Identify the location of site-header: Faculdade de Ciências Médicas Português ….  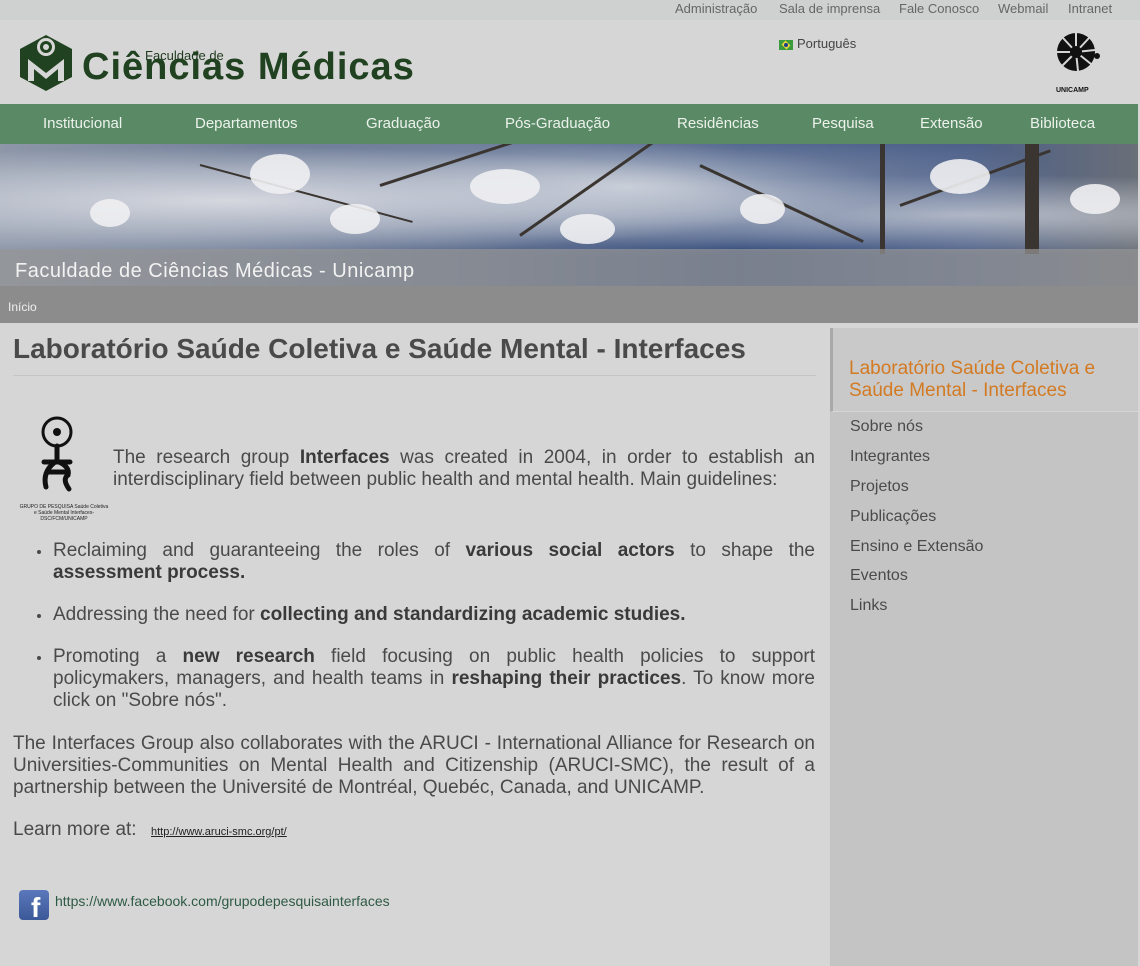
(570, 62).